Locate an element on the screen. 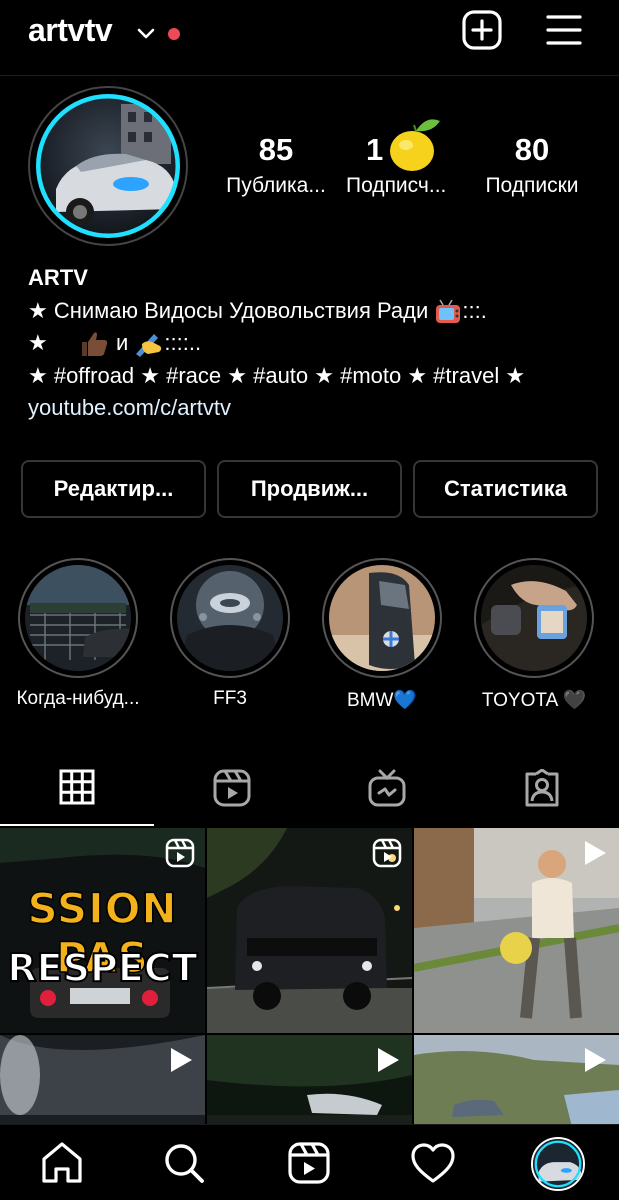 This screenshot has width=619, height=1200. menu-icon is located at coordinates (564, 30).